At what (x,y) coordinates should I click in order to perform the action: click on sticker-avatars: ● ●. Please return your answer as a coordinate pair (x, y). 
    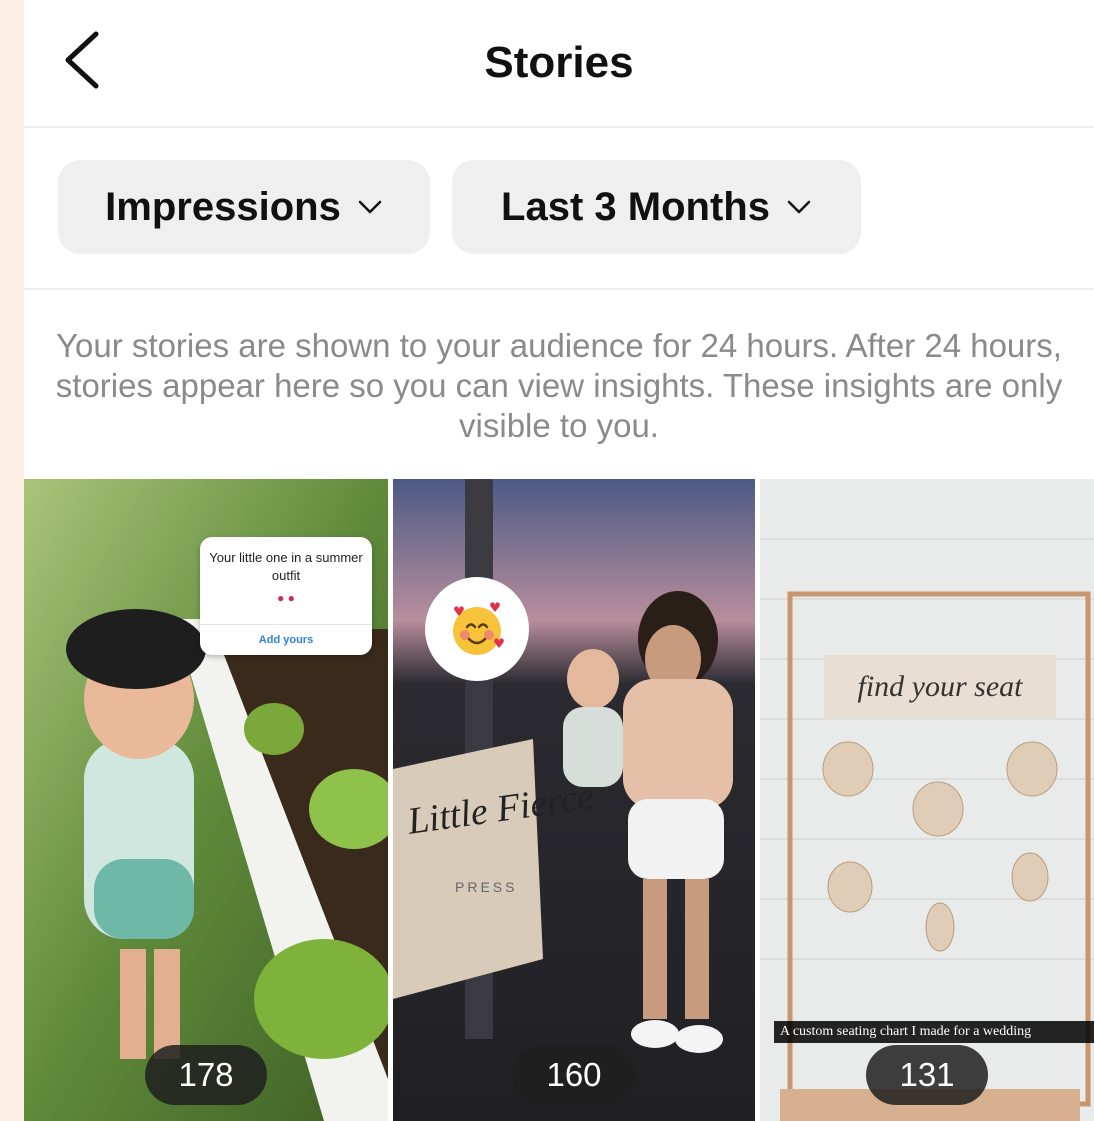
    Looking at the image, I should click on (286, 598).